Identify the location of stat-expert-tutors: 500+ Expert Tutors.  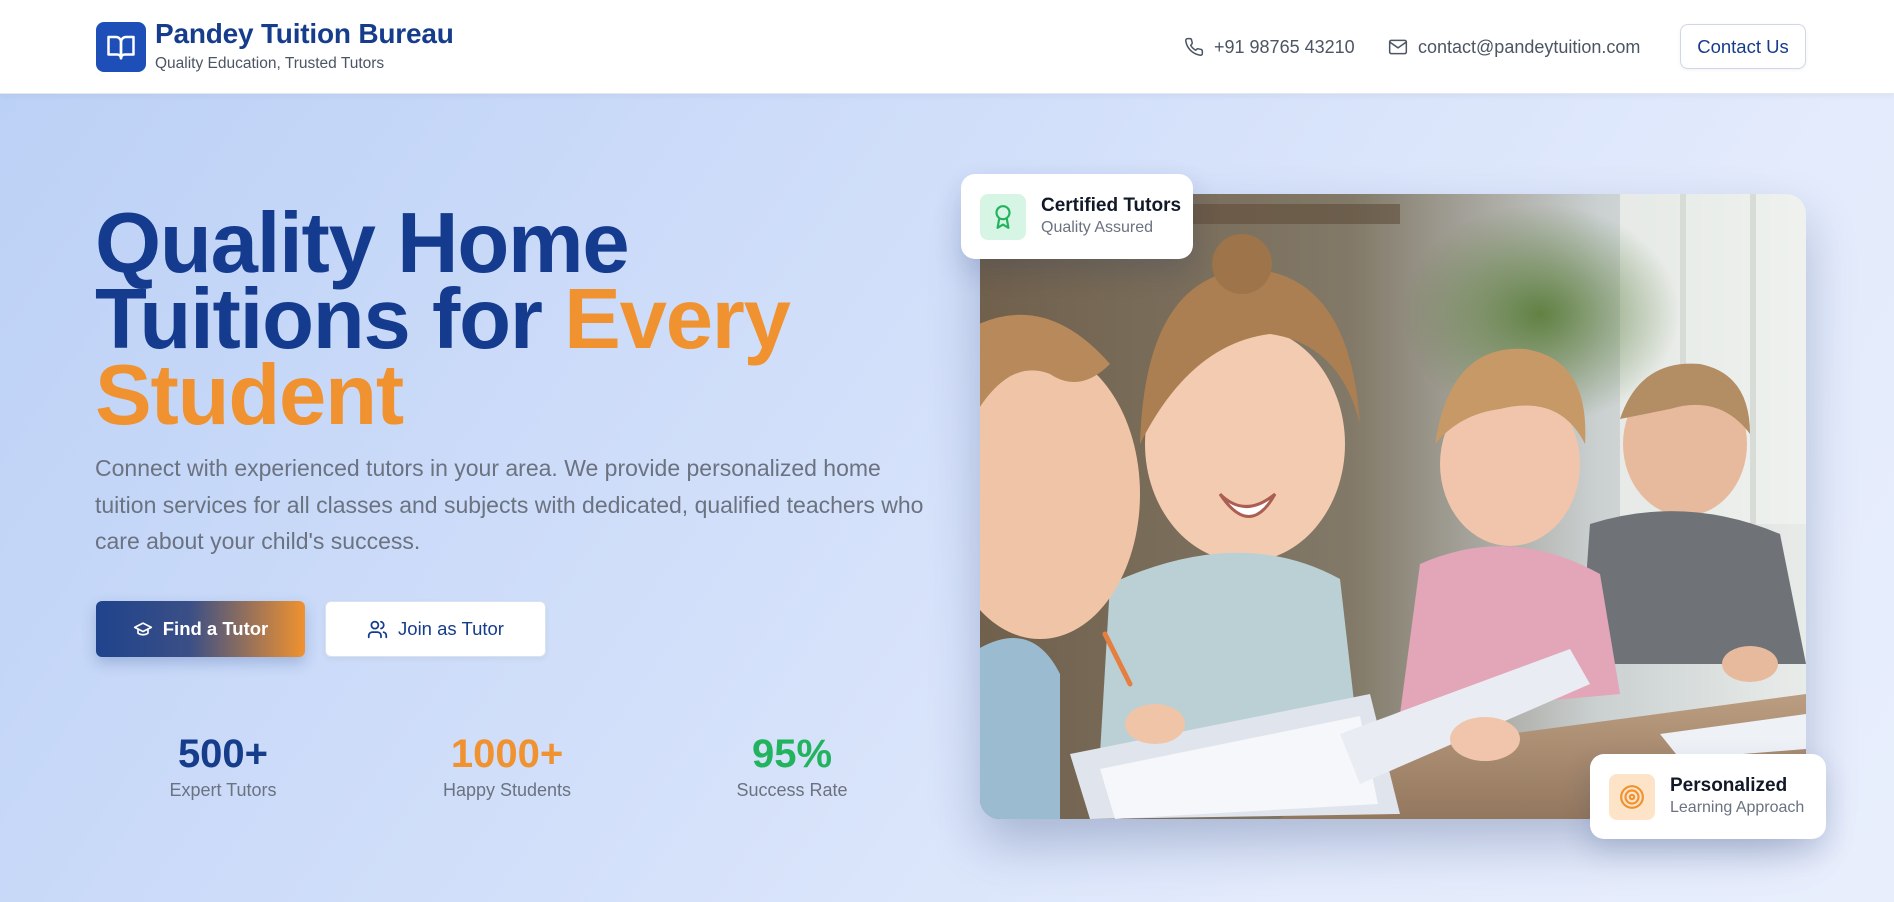
(223, 767).